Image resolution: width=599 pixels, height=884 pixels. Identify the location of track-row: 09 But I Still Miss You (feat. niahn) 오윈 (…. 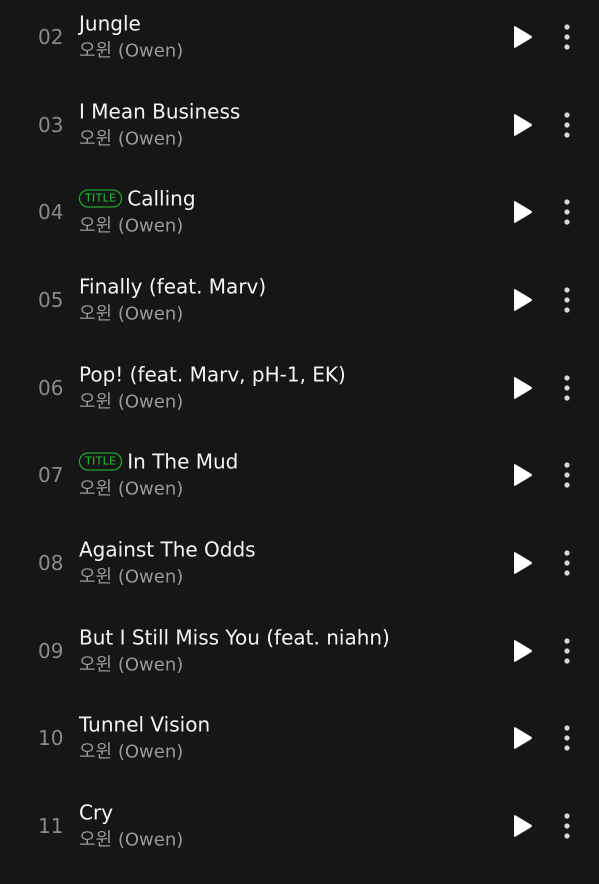
(299, 651).